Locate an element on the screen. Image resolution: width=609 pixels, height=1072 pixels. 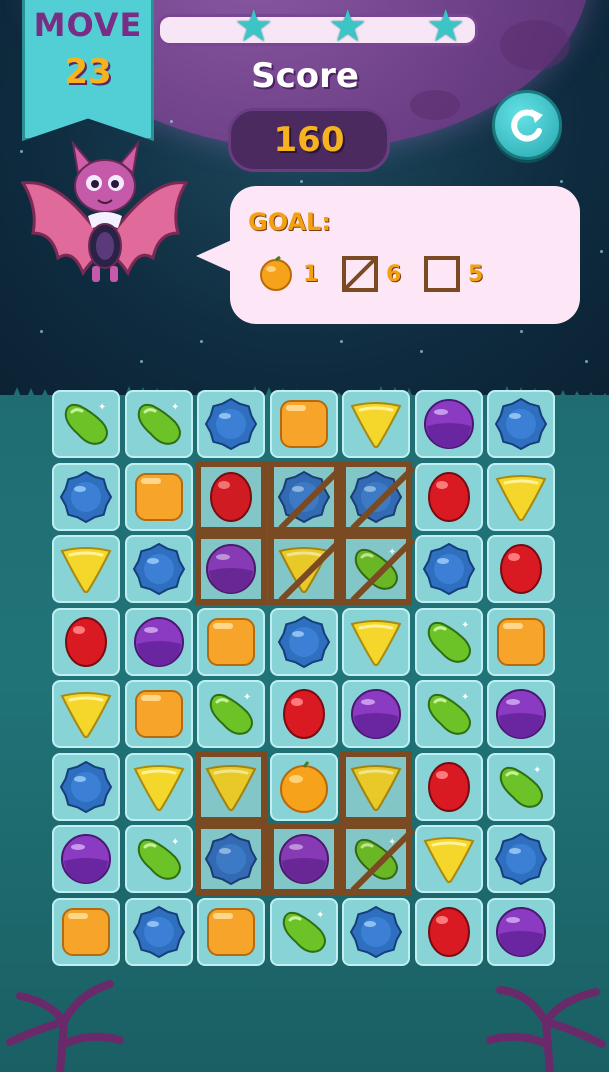
bare-tree-left is located at coordinates (65, 1026).